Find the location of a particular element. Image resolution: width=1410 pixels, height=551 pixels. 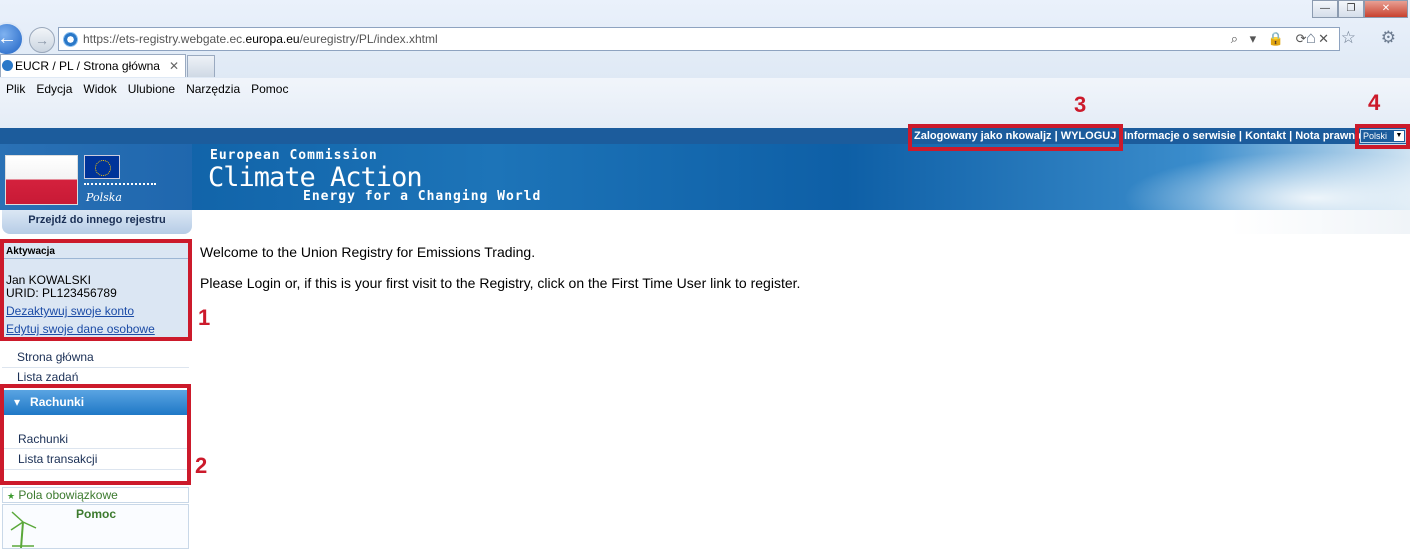

browser-tab-active: EUCR / PL / Strona główna ✕ is located at coordinates (93, 65).